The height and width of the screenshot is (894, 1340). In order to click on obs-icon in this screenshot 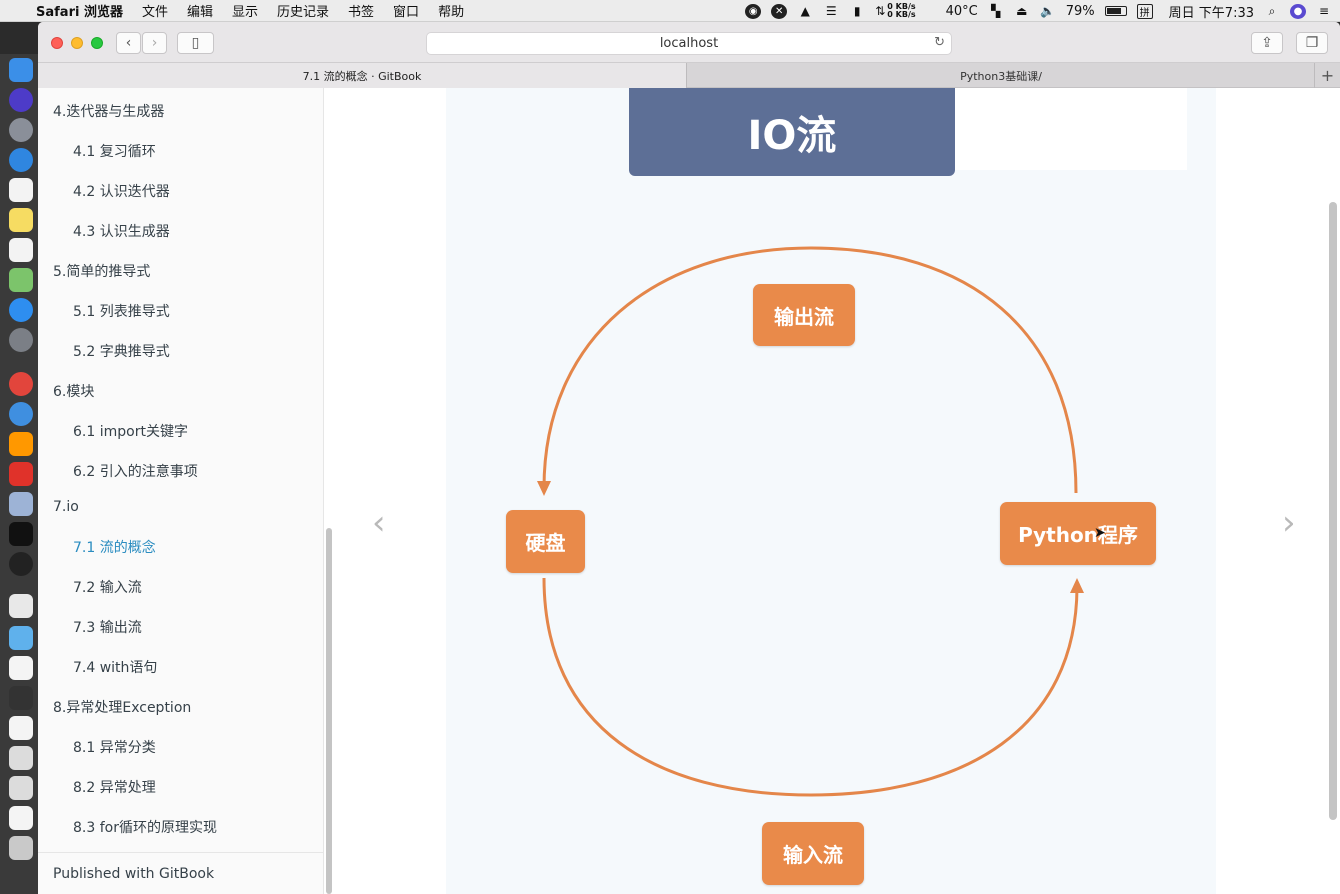, I will do `click(21, 564)`.